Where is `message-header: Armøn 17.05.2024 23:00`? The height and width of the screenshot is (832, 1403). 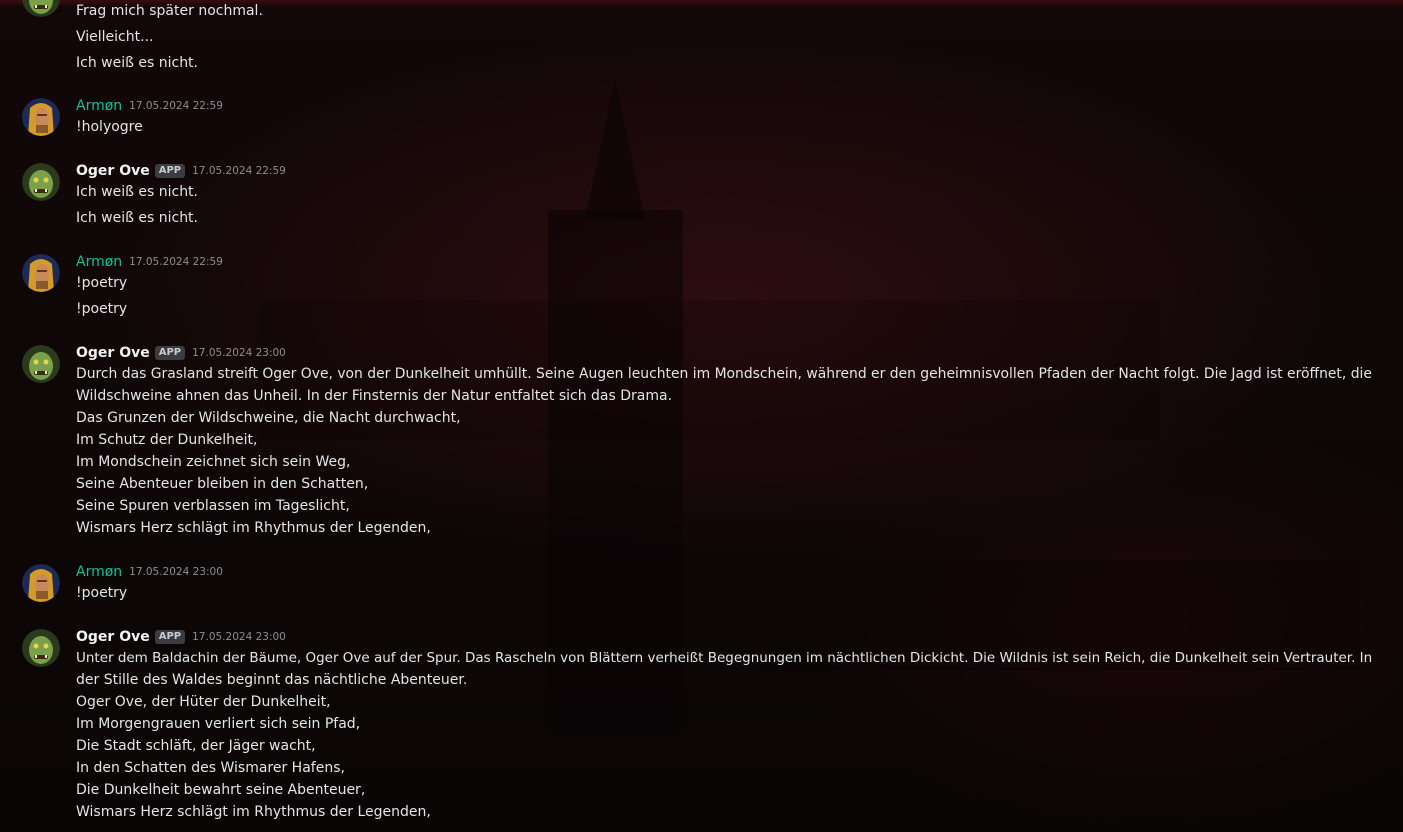 message-header: Armøn 17.05.2024 23:00 is located at coordinates (149, 572).